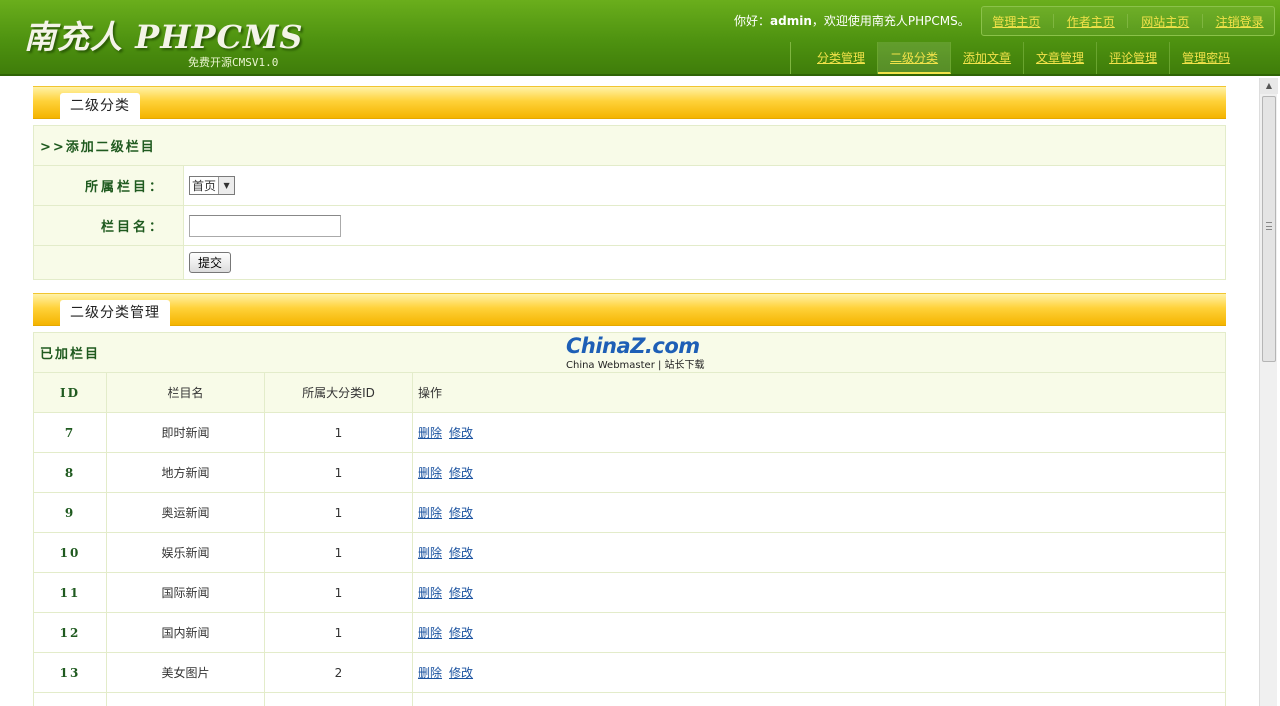  Describe the element at coordinates (791, 21) in the screenshot. I see `username: admin` at that location.